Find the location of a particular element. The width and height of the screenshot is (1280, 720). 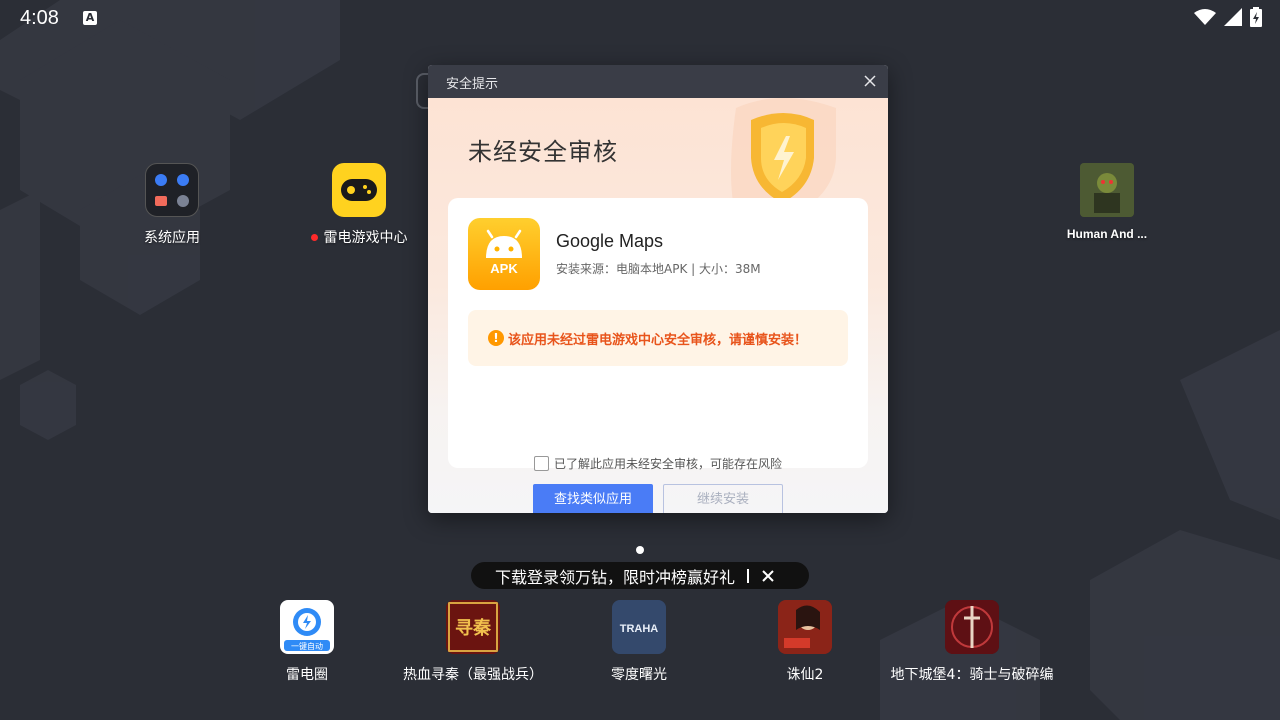

warning-text: 该应用未经过雷电游戏中心安全审核，请谨慎安装！ is located at coordinates (658, 340).